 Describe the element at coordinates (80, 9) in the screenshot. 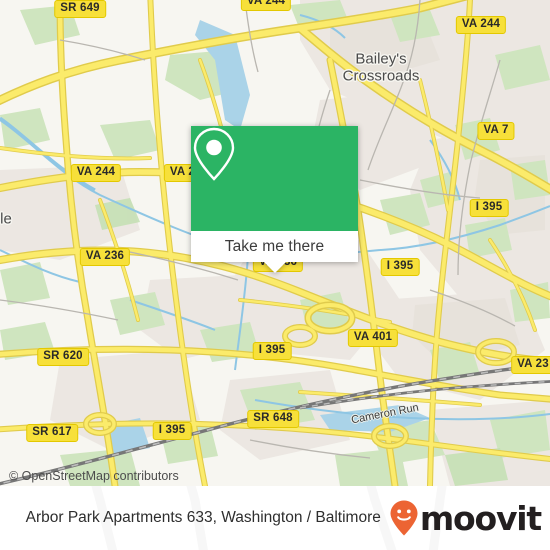

I see `road-shield: SR 649` at that location.